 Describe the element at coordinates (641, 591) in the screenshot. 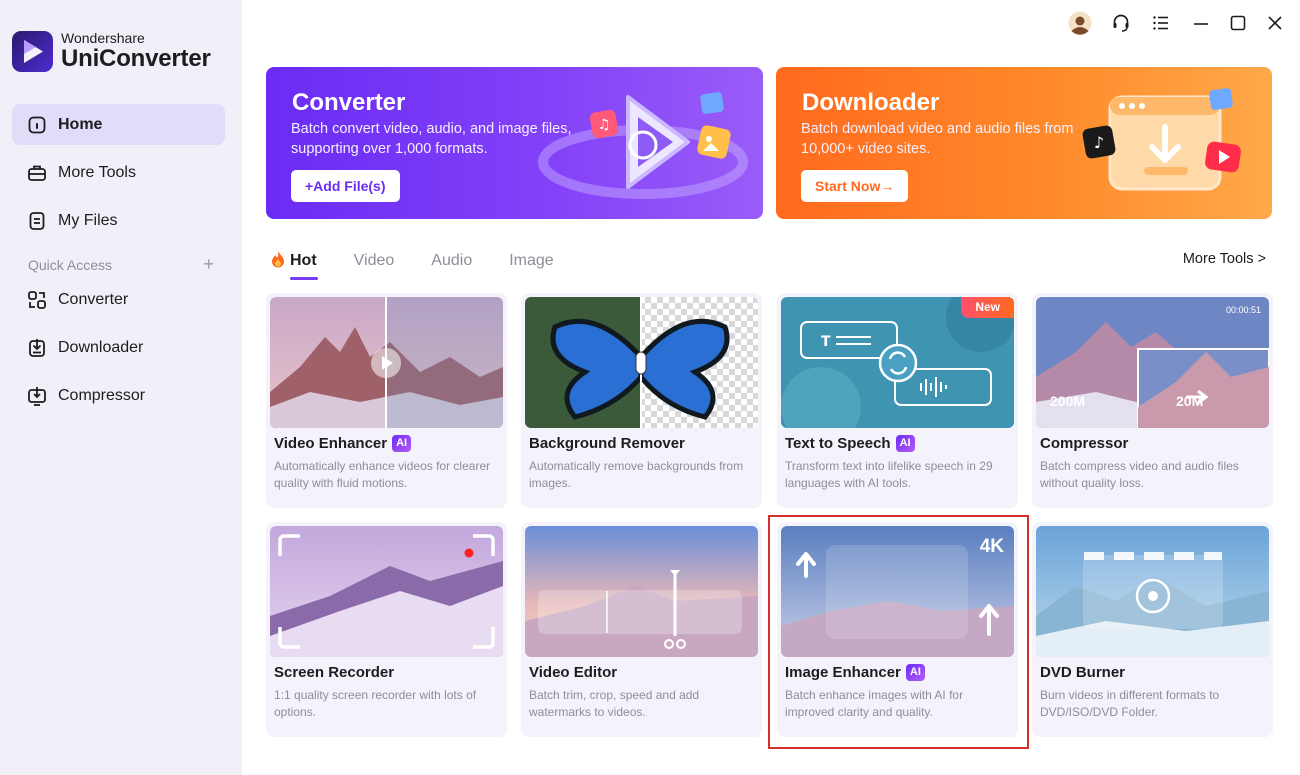

I see `video-editor-thumbnail` at that location.